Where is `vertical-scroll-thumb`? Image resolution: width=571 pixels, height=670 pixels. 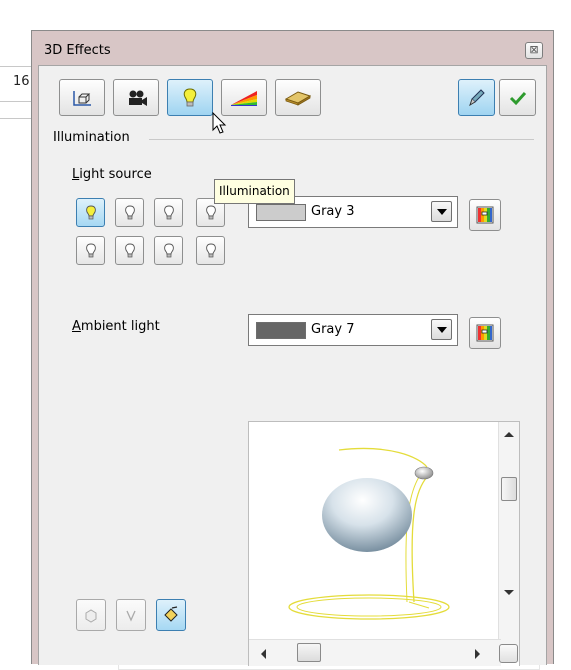
vertical-scroll-thumb is located at coordinates (509, 489).